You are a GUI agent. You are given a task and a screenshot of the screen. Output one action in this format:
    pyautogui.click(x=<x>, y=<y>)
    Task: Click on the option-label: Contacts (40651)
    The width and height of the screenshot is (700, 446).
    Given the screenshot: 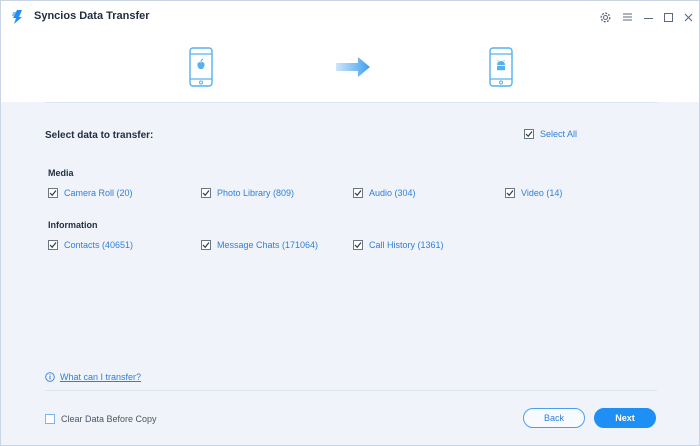 What is the action you would take?
    pyautogui.click(x=98, y=245)
    